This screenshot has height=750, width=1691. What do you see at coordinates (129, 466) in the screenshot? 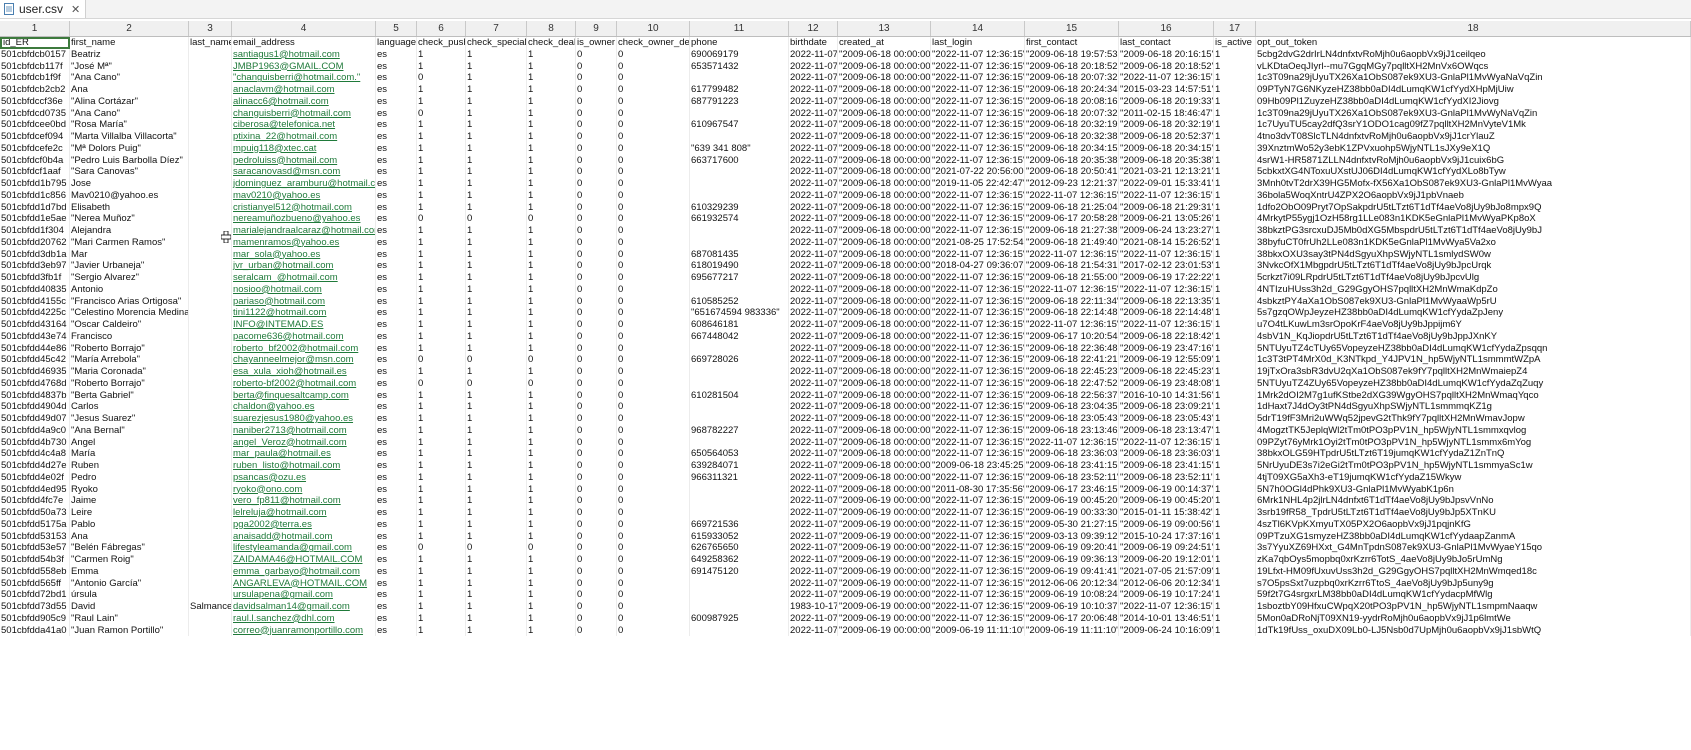
I see `cell: Ruben` at bounding box center [129, 466].